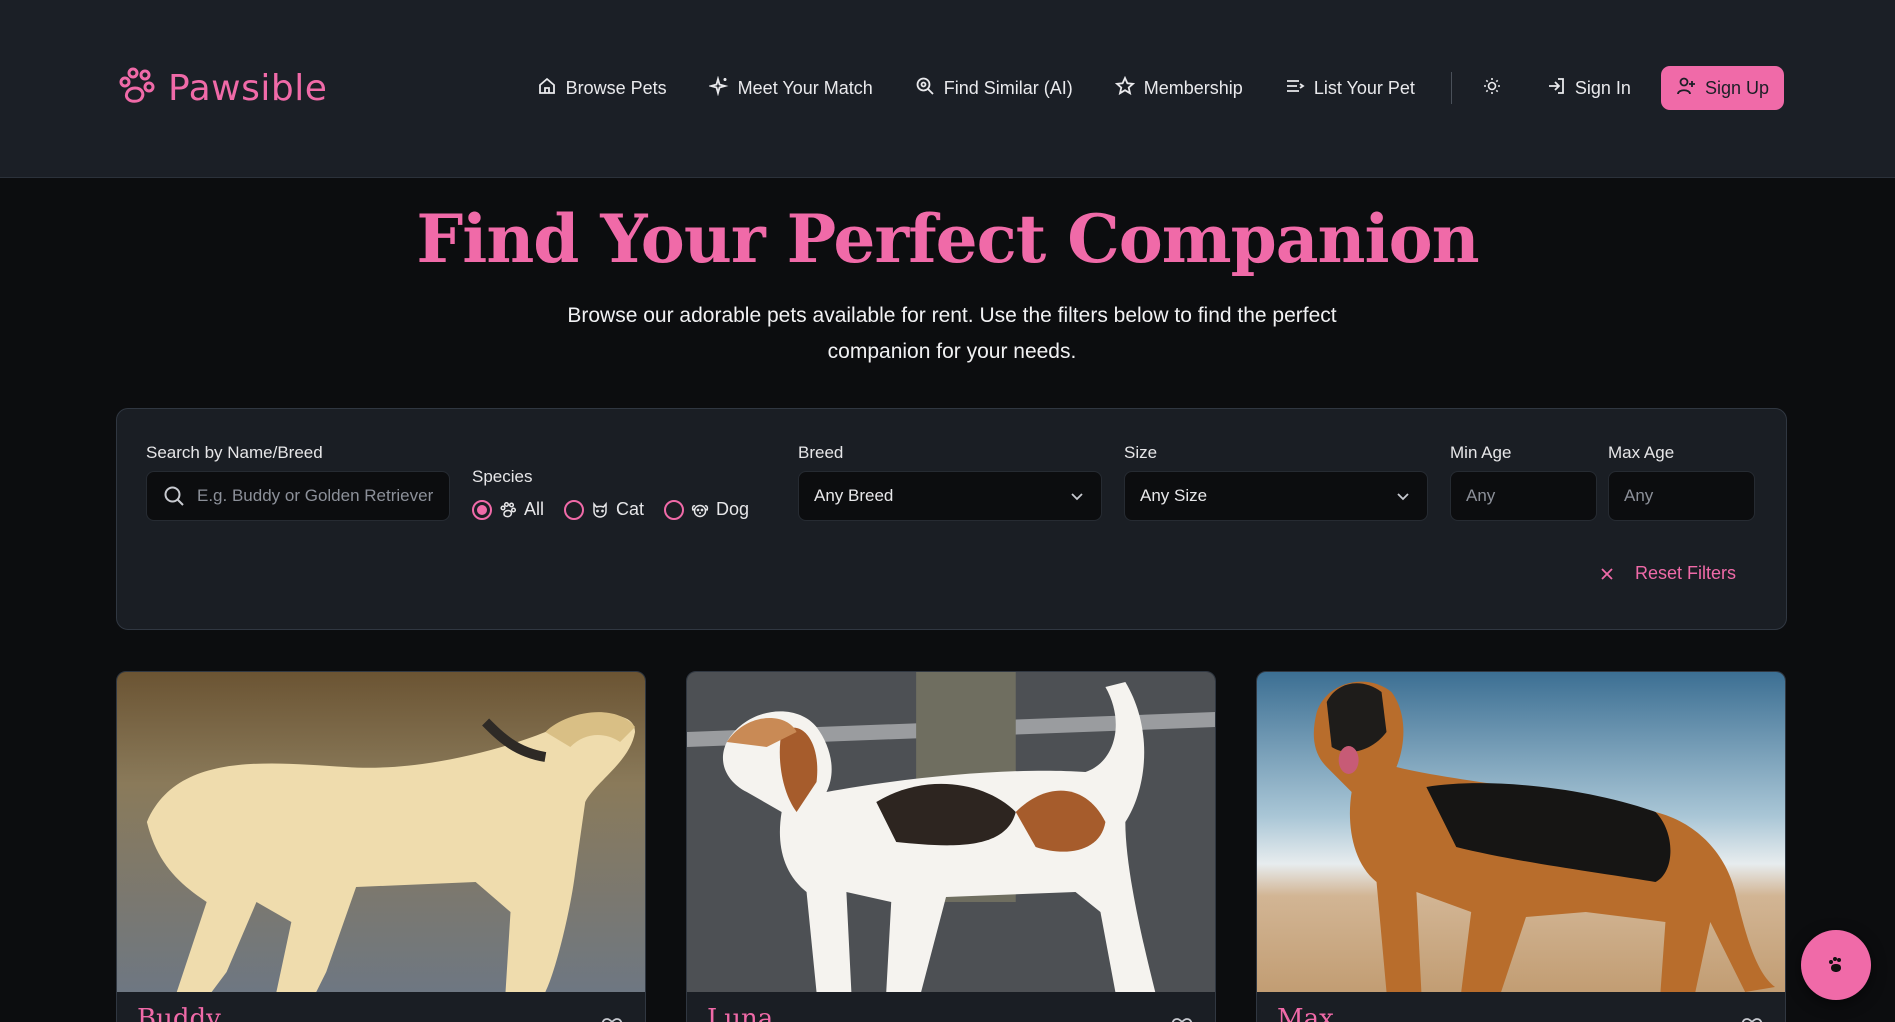  Describe the element at coordinates (1305, 1013) in the screenshot. I see `pet-name: Max` at that location.